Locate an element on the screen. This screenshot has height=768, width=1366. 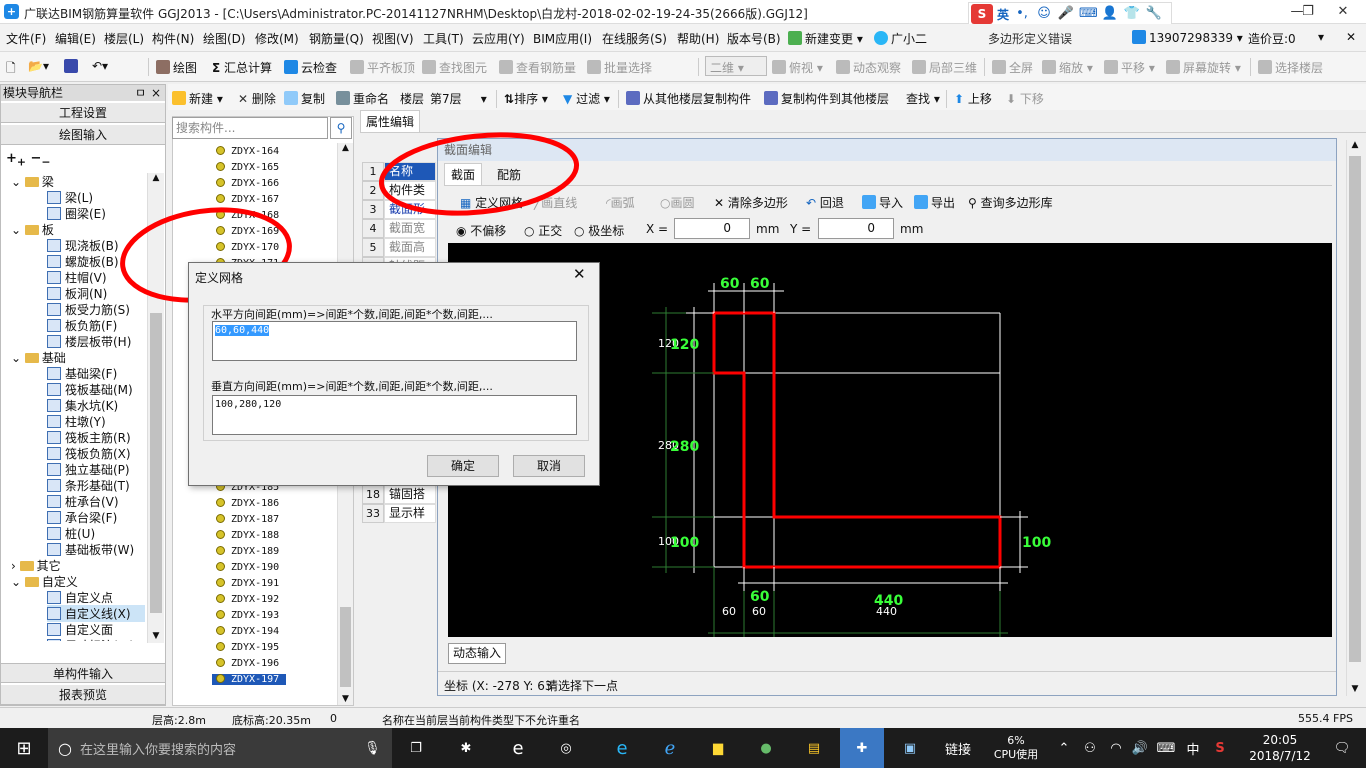
tree-folder: ⌄ 基础 is located at coordinates (38, 357).